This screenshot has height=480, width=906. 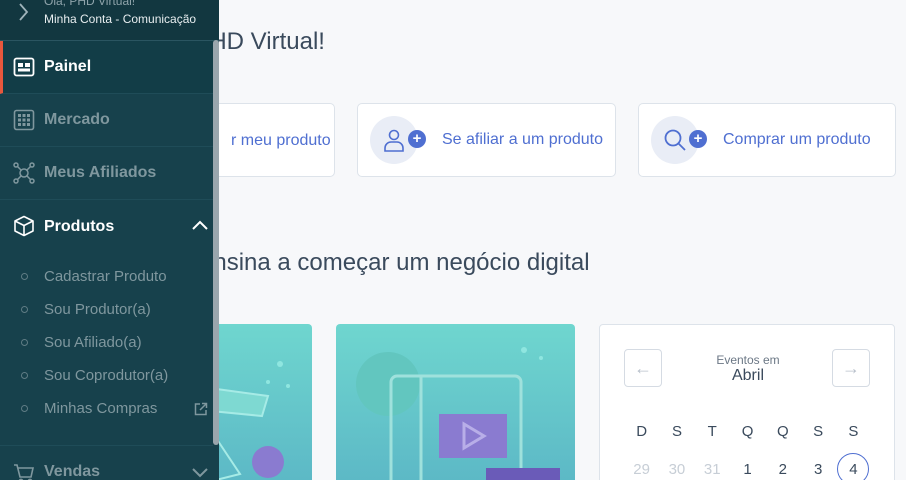 What do you see at coordinates (79, 226) in the screenshot?
I see `sidebar-item-label: Produtos` at bounding box center [79, 226].